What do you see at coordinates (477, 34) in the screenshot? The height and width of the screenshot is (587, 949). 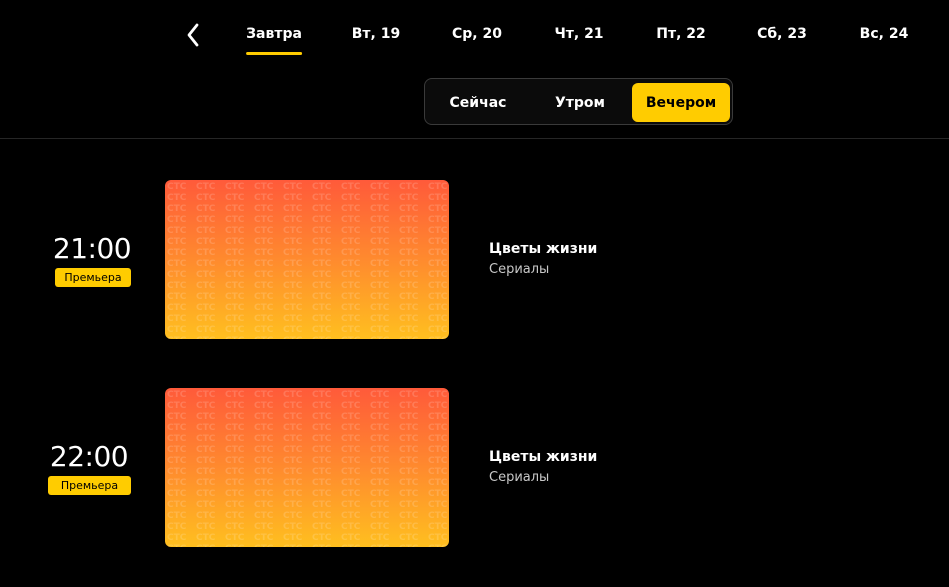 I see `day-tab-wed: Ср, 20` at bounding box center [477, 34].